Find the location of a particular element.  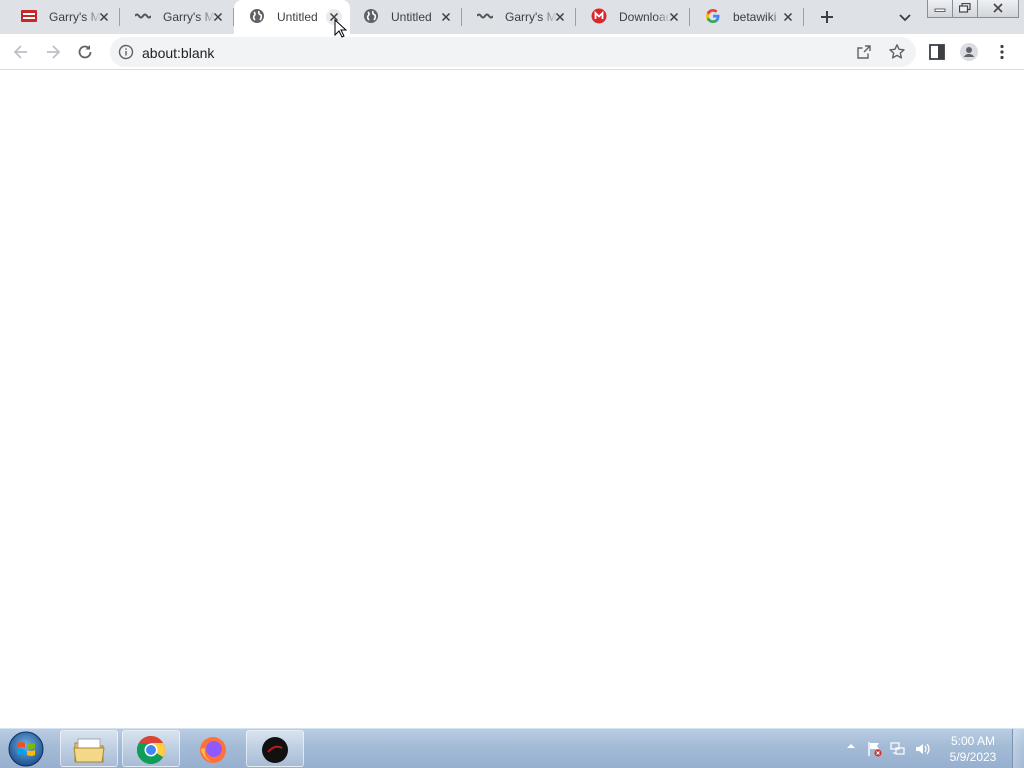

tab-garrys-mod-3: Garry's Mod is located at coordinates (519, 17).